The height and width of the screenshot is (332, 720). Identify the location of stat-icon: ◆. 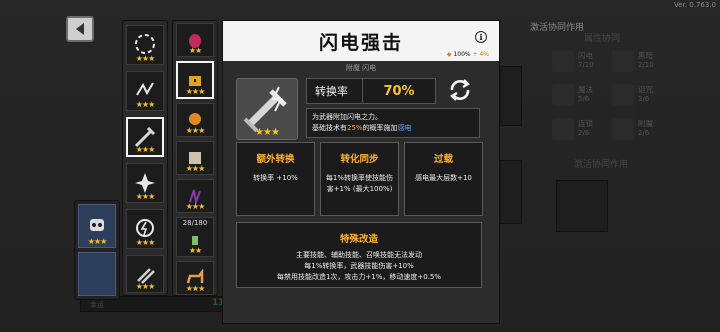
(449, 54).